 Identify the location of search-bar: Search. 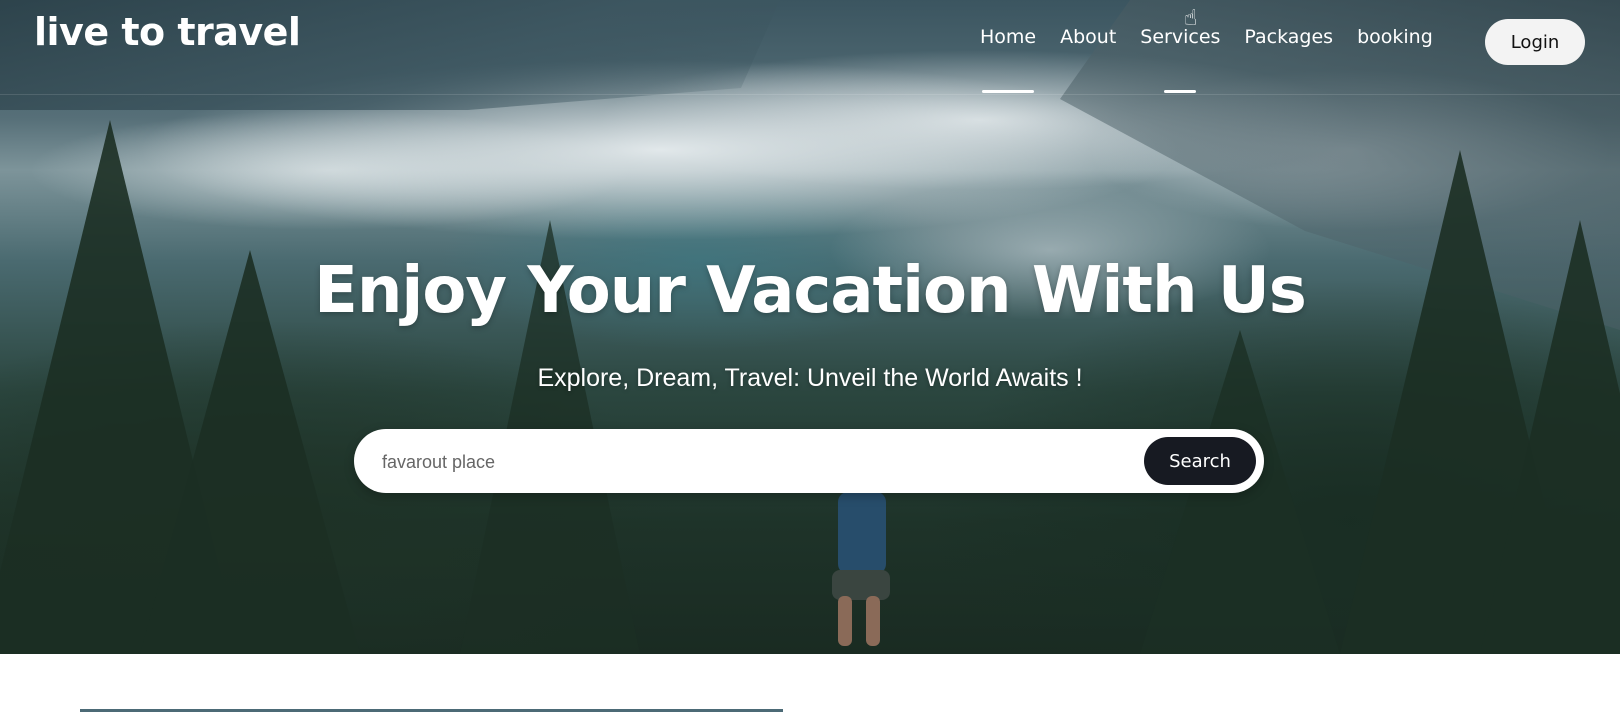
(809, 461).